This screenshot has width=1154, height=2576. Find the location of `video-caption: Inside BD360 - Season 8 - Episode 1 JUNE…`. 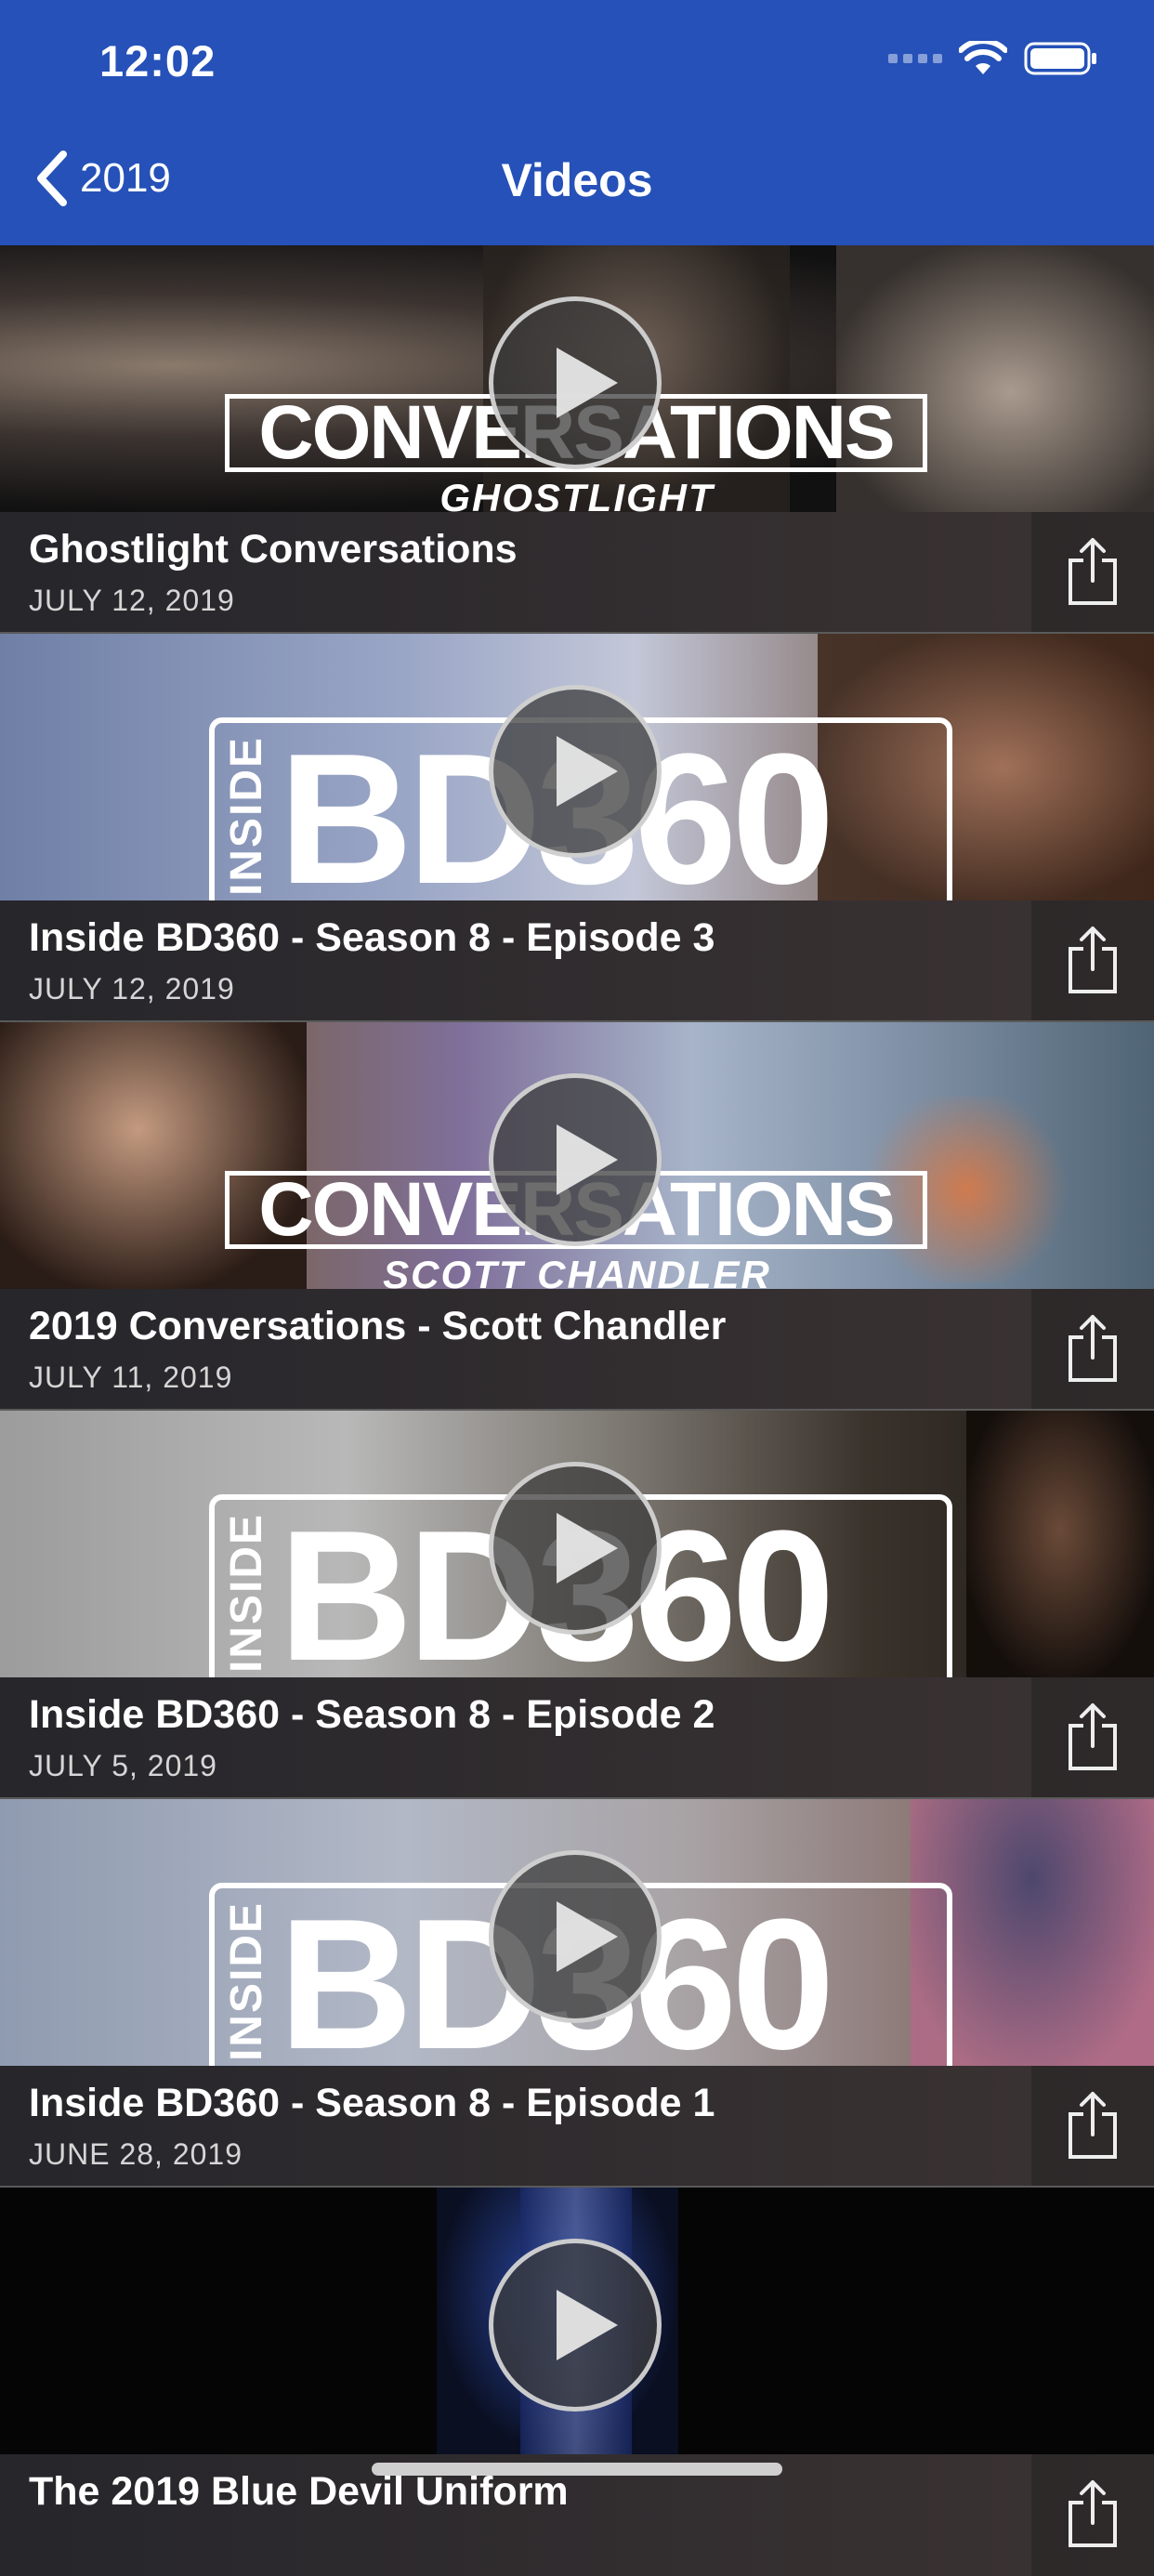

video-caption: Inside BD360 - Season 8 - Episode 1 JUNE… is located at coordinates (577, 2126).